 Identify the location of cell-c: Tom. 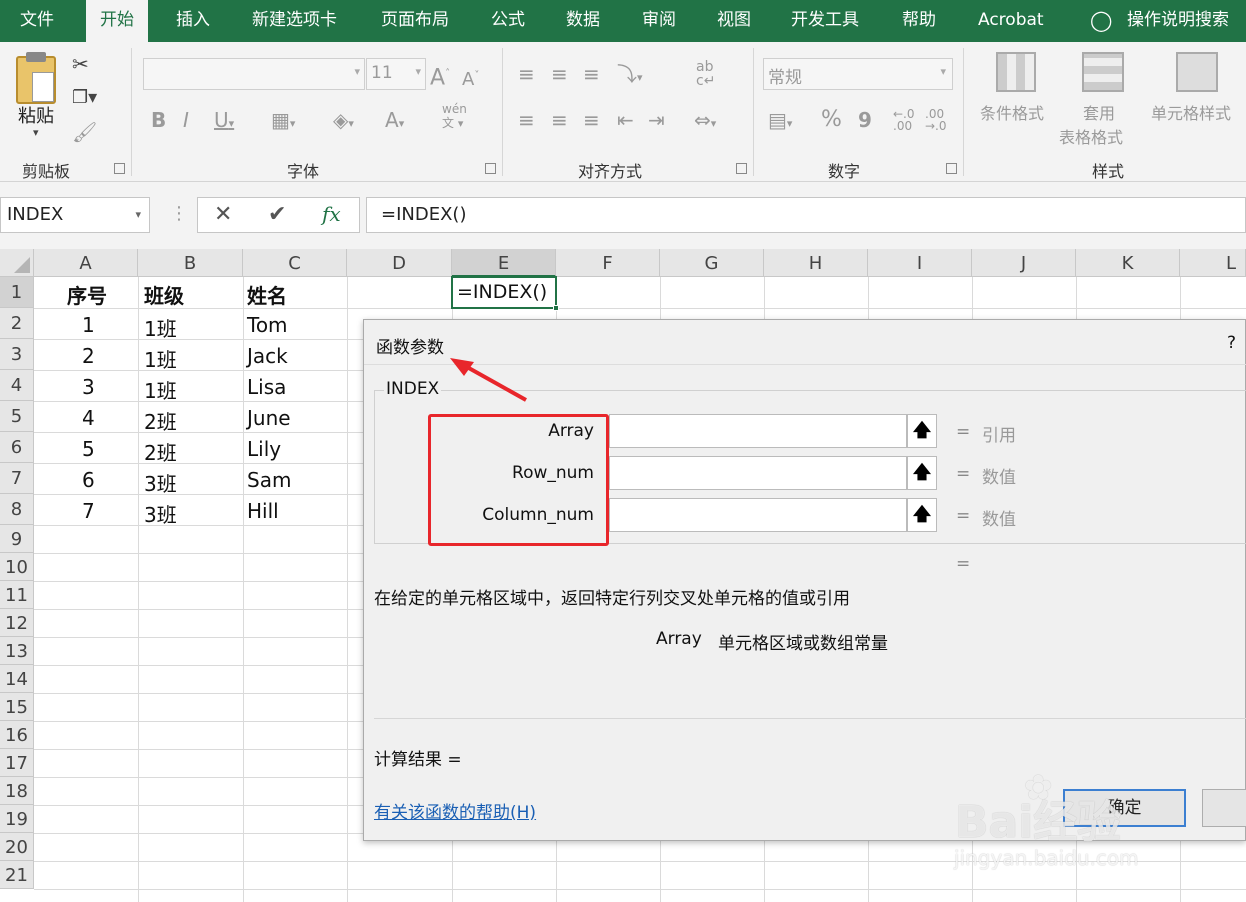
(267, 325).